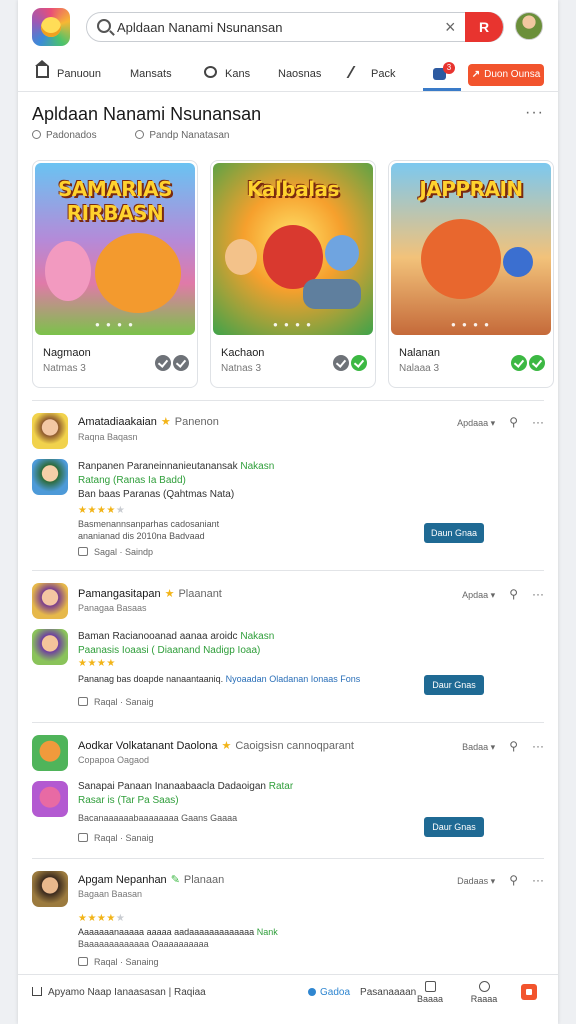 Image resolution: width=576 pixels, height=1024 pixels. What do you see at coordinates (175, 880) in the screenshot?
I see `leaf-icon: ✎` at bounding box center [175, 880].